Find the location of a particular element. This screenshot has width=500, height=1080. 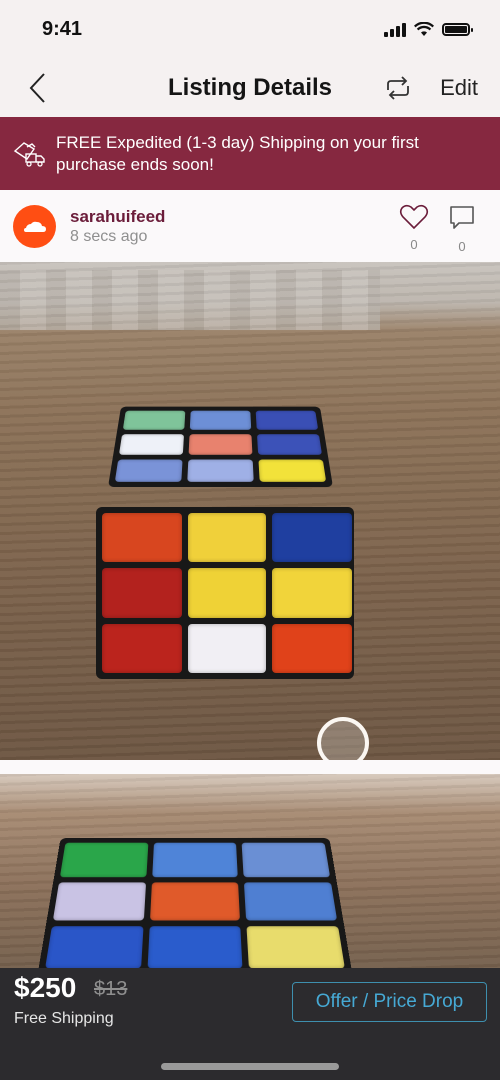

cube-front-face is located at coordinates (225, 593).